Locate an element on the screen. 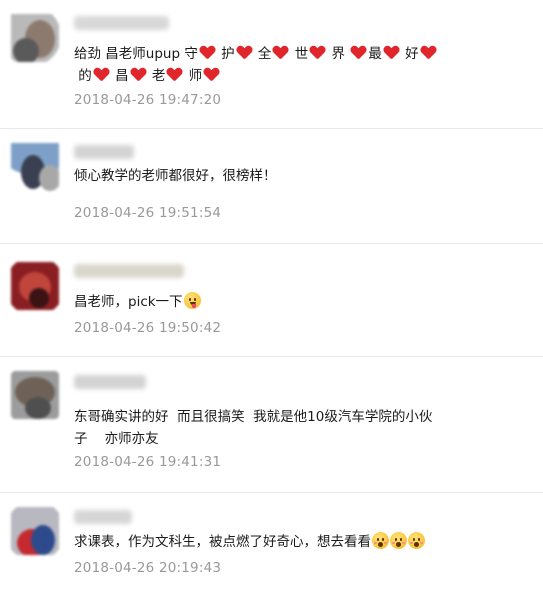 The image size is (543, 592). comment-text-segment: 护 is located at coordinates (225, 54).